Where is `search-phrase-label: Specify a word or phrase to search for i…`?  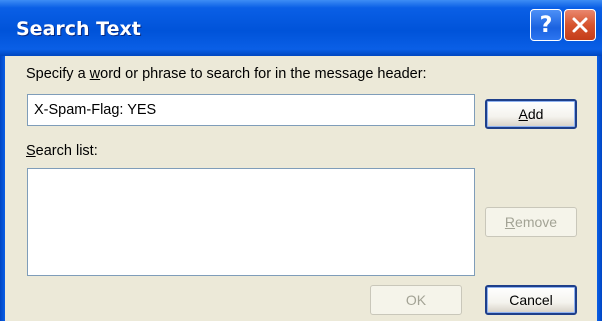 search-phrase-label: Specify a word or phrase to search for i… is located at coordinates (226, 74).